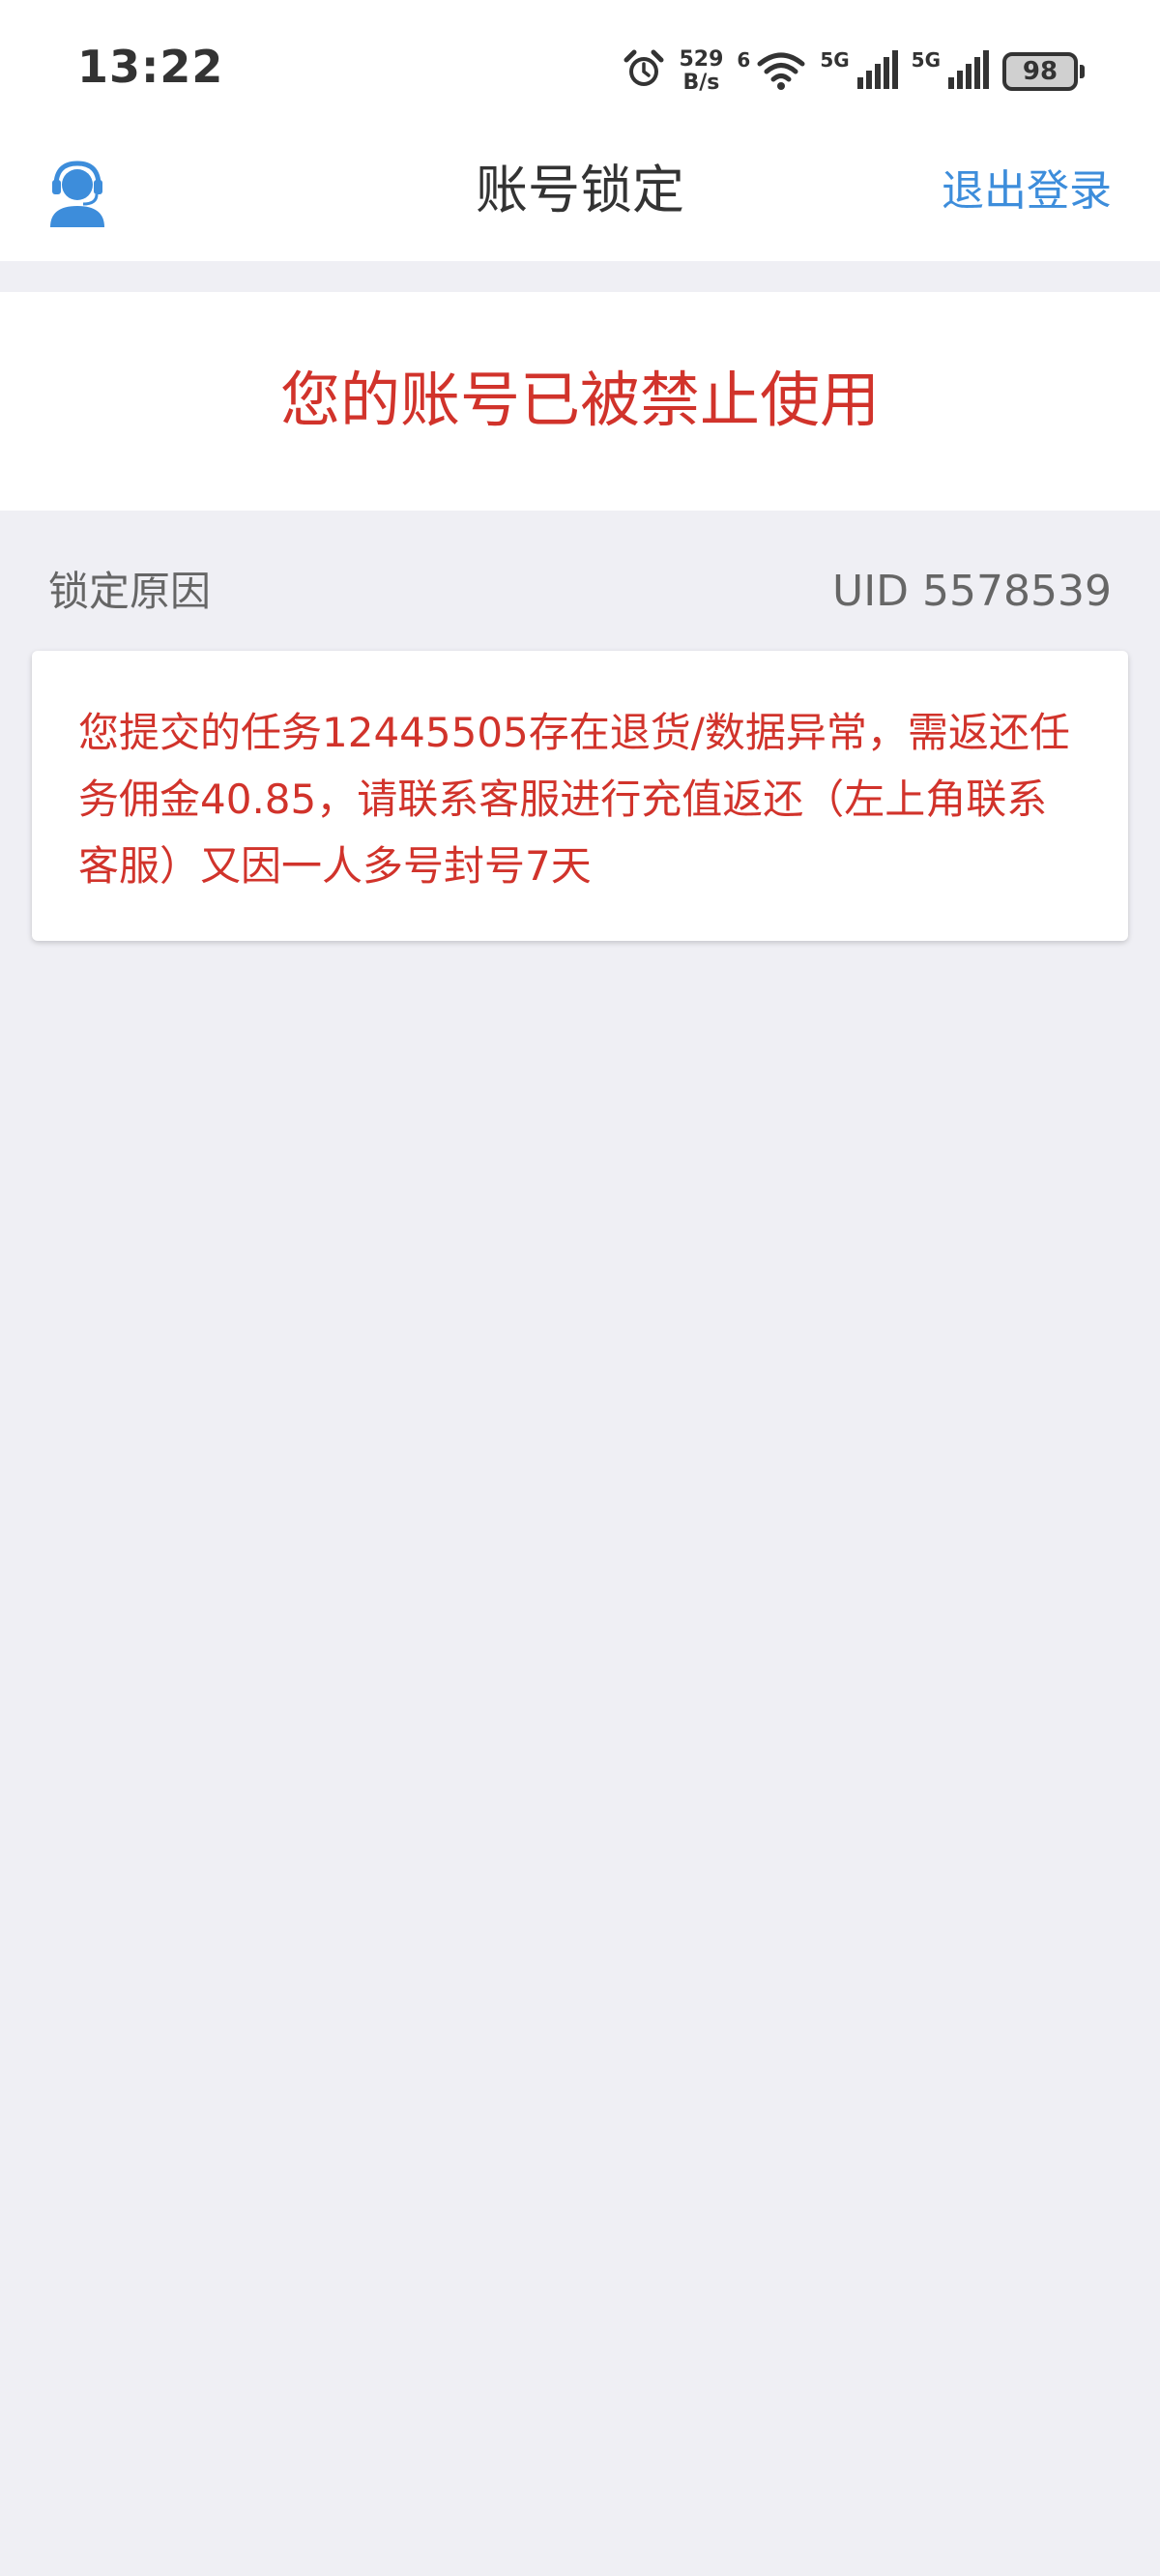  I want to click on status-bar: 13:22 529 B/s 6 5G 5G 98, so click(580, 67).